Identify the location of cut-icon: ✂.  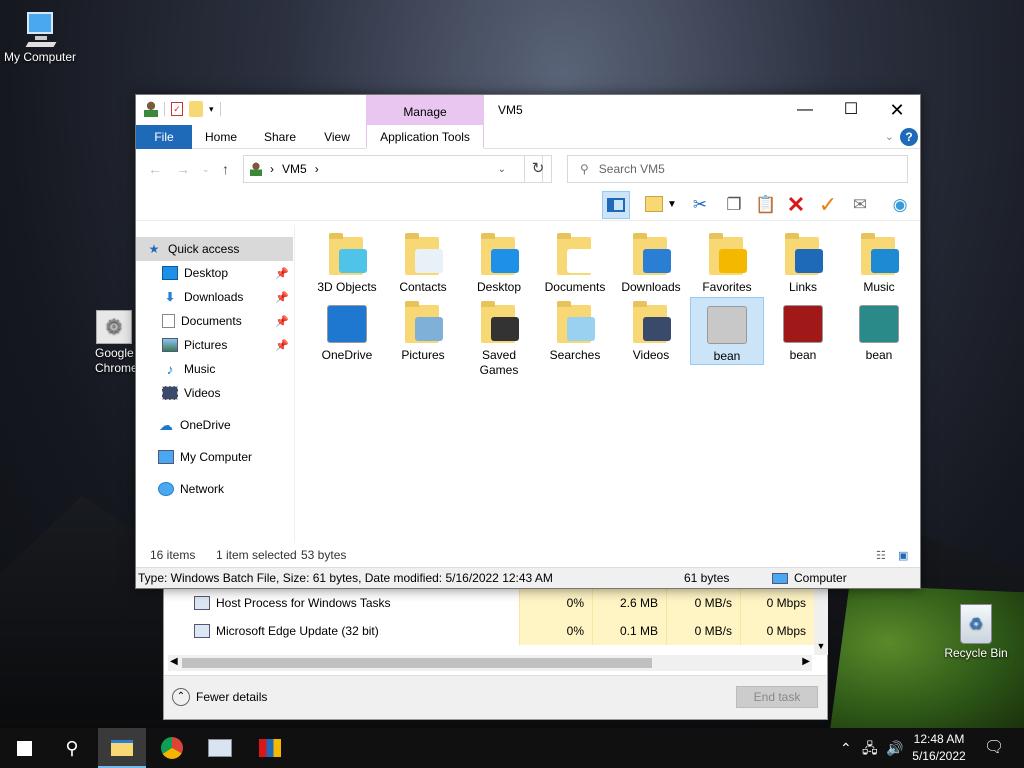
(700, 205).